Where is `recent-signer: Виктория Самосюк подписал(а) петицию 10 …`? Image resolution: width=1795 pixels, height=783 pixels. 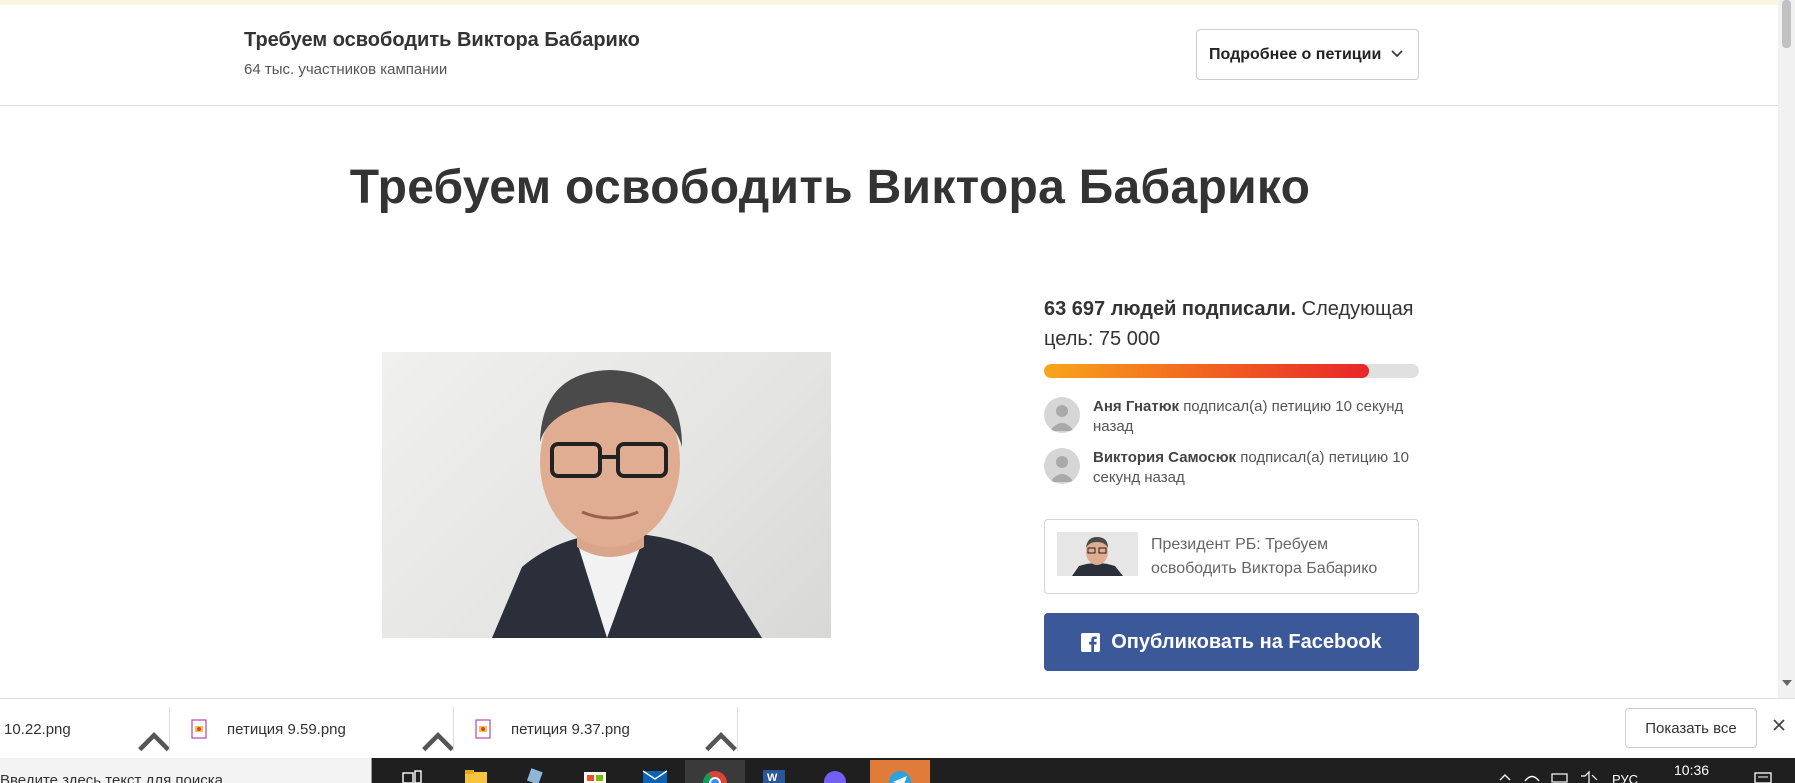 recent-signer: Виктория Самосюк подписал(а) петицию 10 … is located at coordinates (1234, 470).